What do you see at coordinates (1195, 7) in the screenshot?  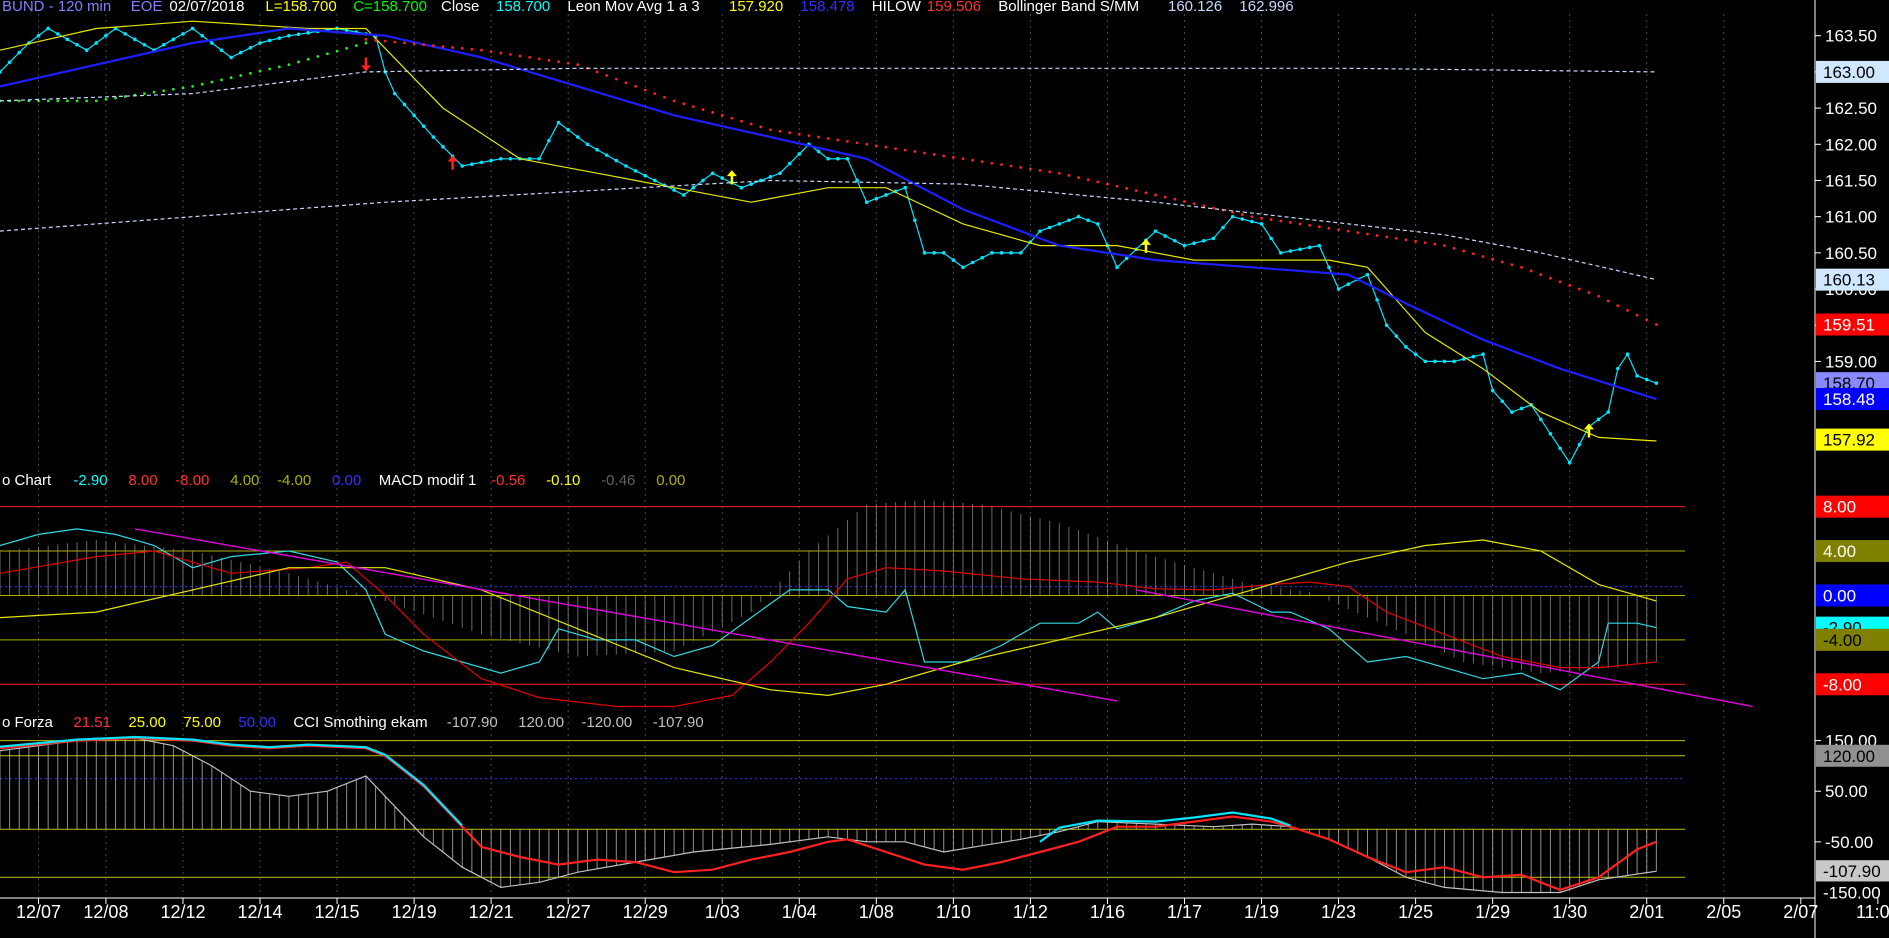 I see `header-item: 160.126` at bounding box center [1195, 7].